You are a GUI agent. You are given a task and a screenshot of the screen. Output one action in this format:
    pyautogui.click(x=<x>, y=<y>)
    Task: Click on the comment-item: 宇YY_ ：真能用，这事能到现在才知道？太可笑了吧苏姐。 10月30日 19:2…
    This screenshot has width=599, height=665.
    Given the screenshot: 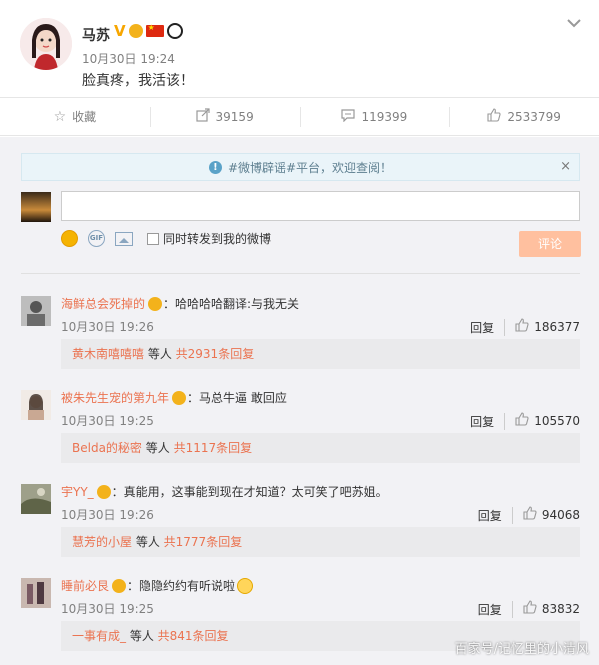 What is the action you would take?
    pyautogui.click(x=299, y=525)
    